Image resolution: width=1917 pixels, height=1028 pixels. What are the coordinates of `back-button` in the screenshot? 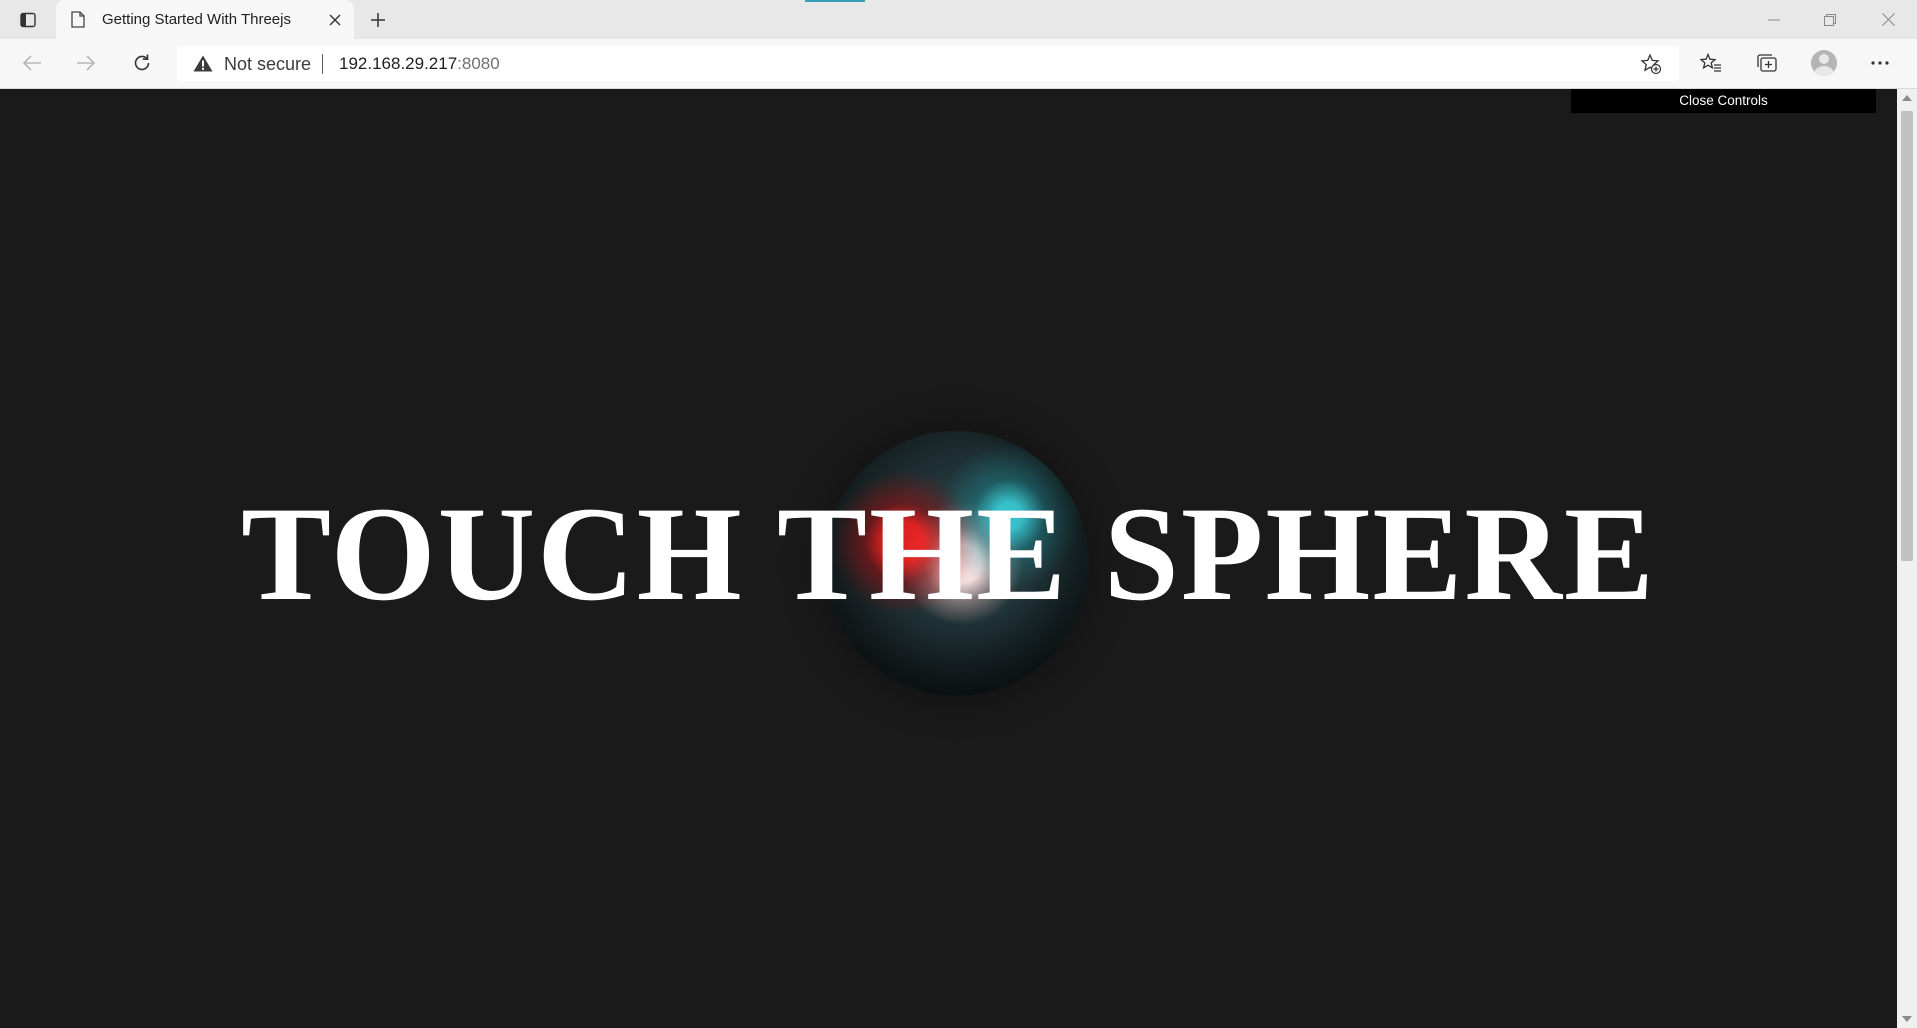 It's located at (32, 63).